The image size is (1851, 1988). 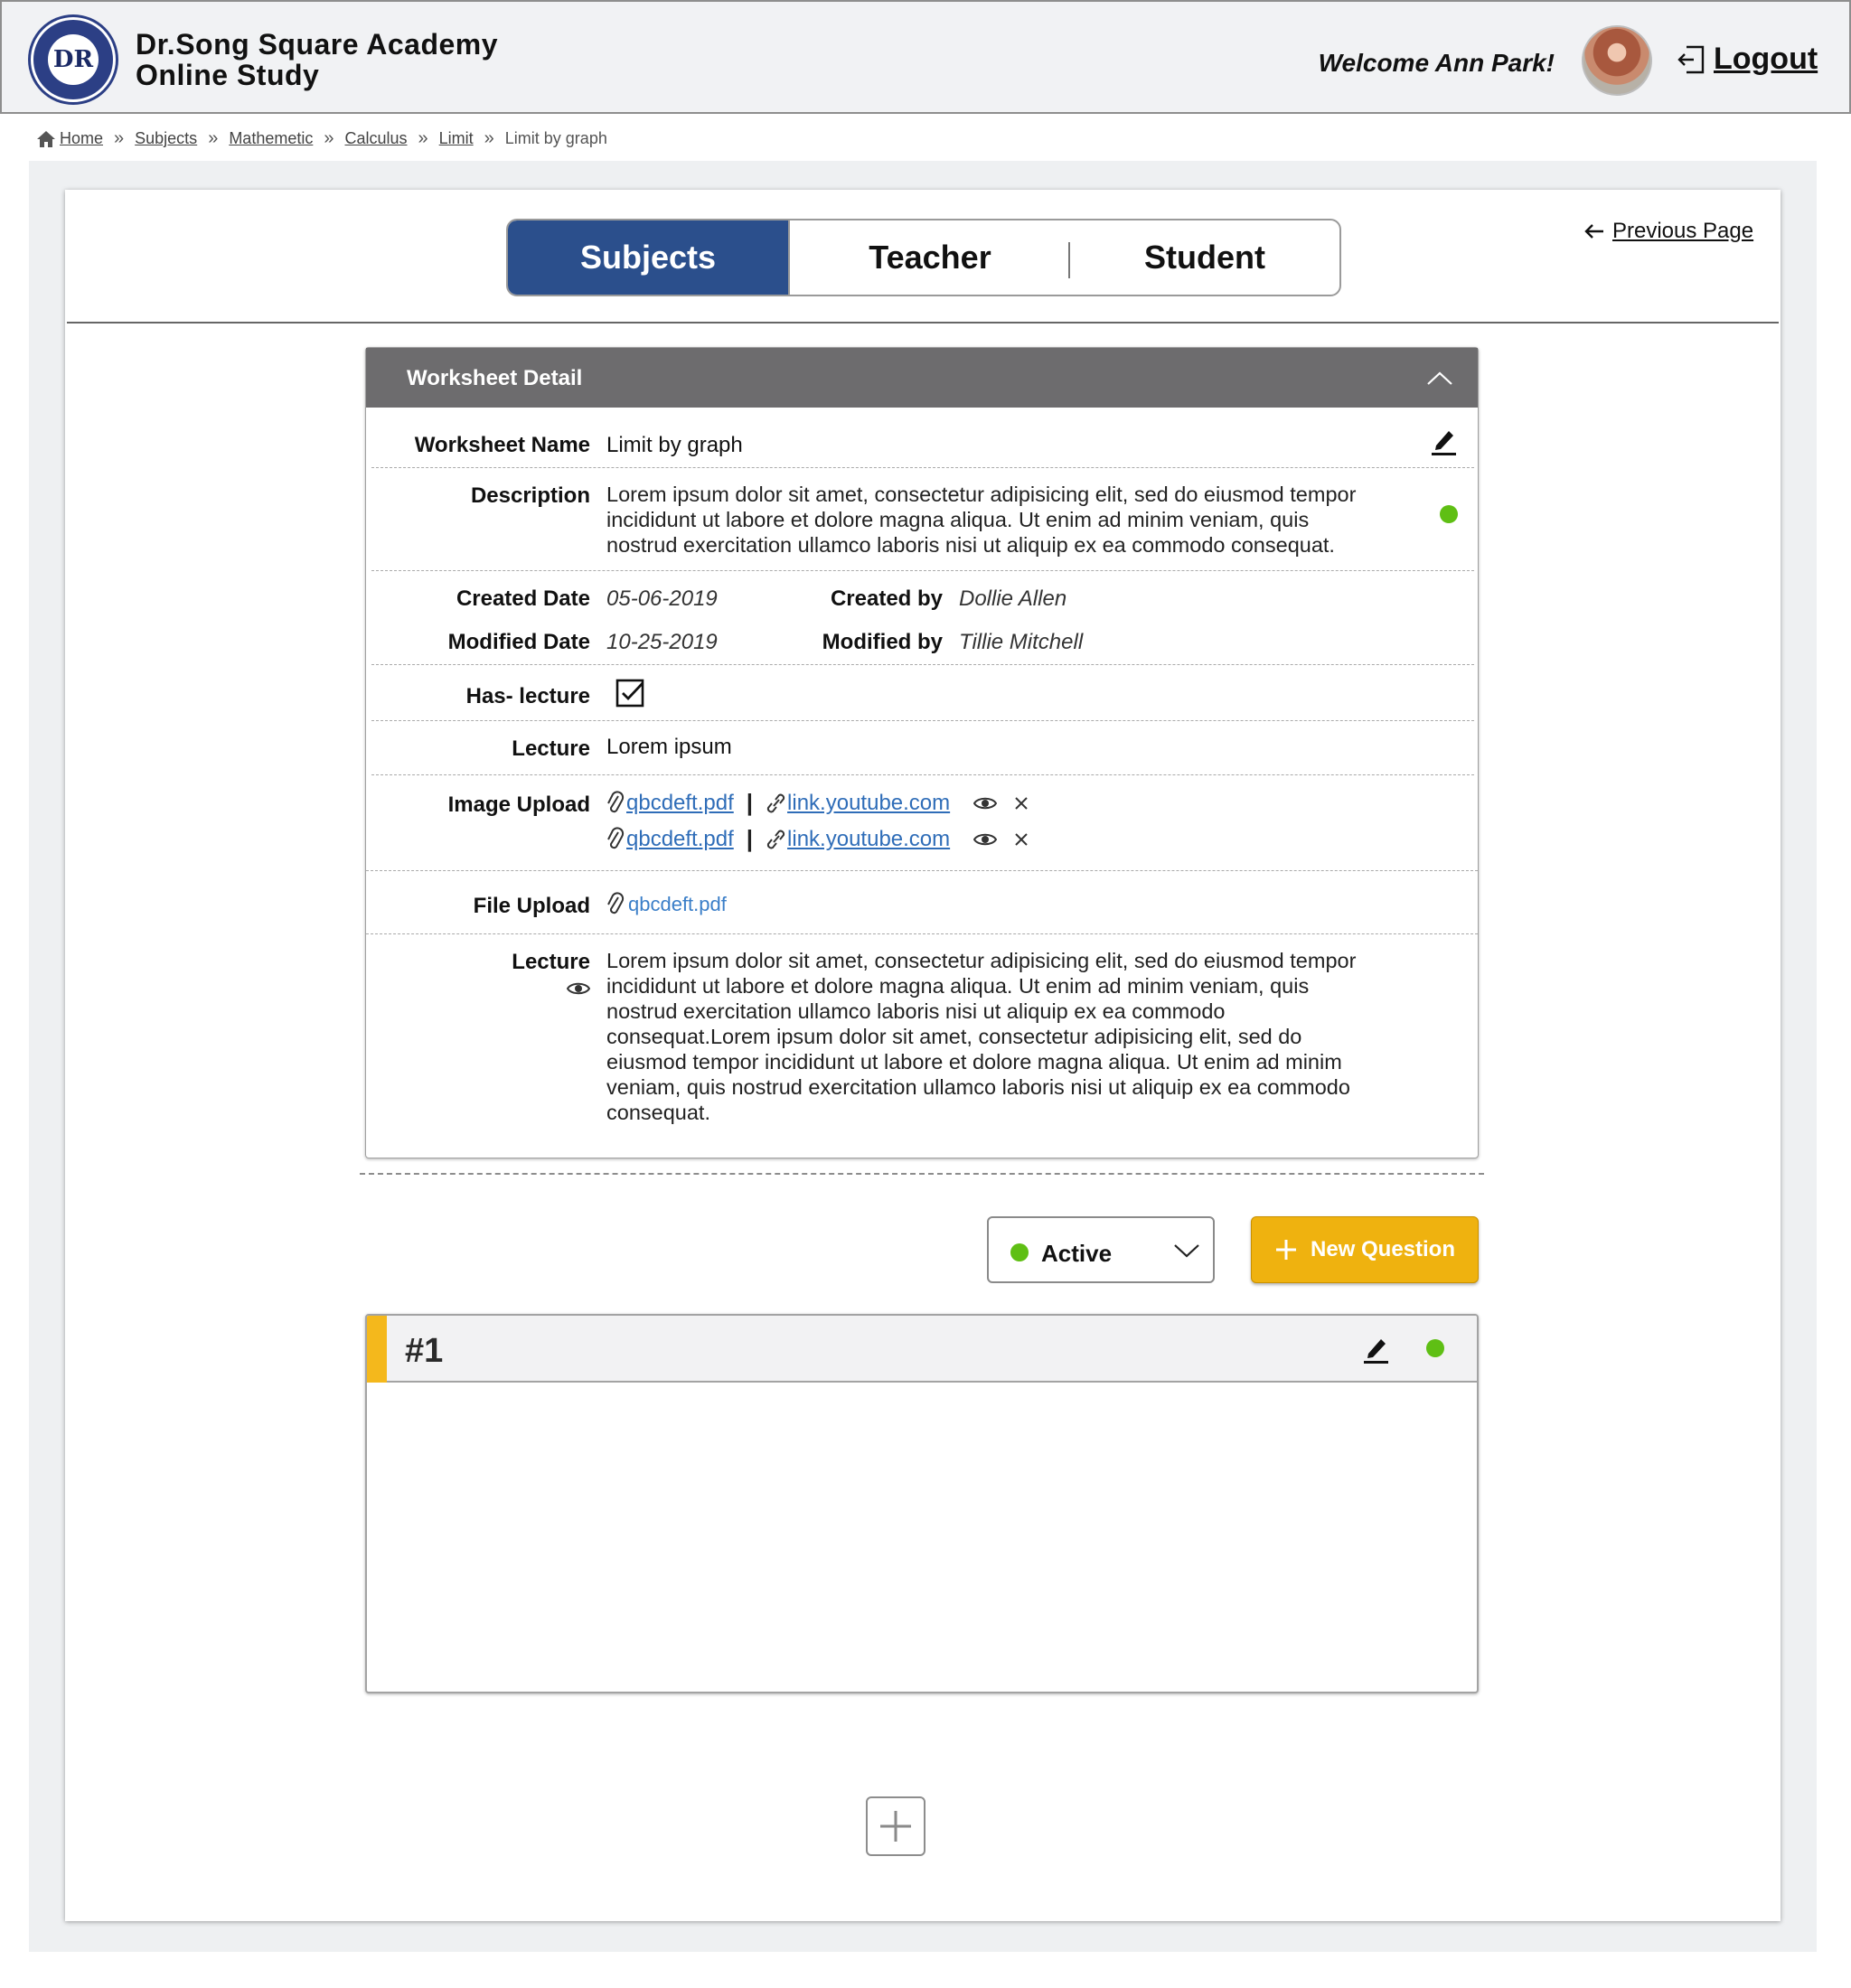 I want to click on question-body, so click(x=922, y=1538).